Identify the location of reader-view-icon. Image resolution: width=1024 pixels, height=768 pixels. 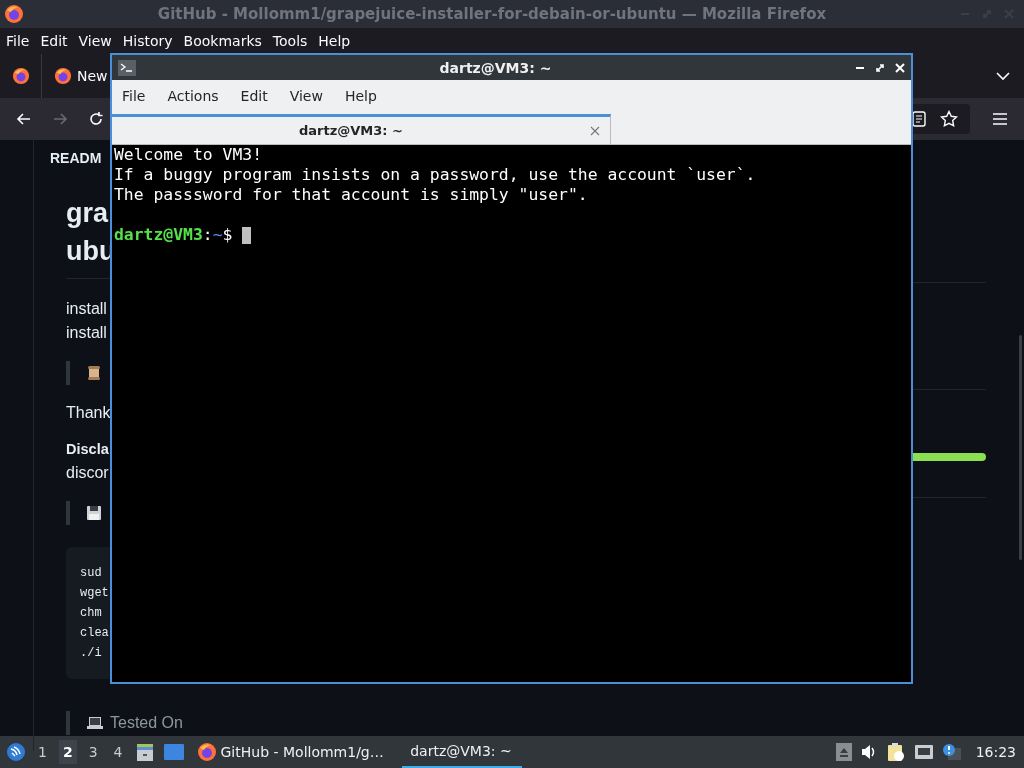
(919, 119).